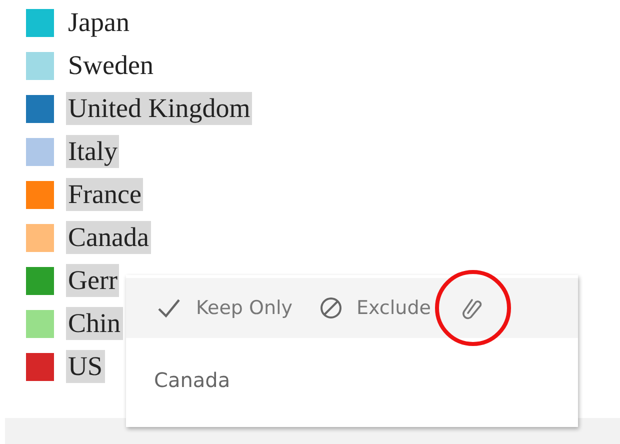 The image size is (620, 444). I want to click on legend-label: United Kingdom, so click(159, 108).